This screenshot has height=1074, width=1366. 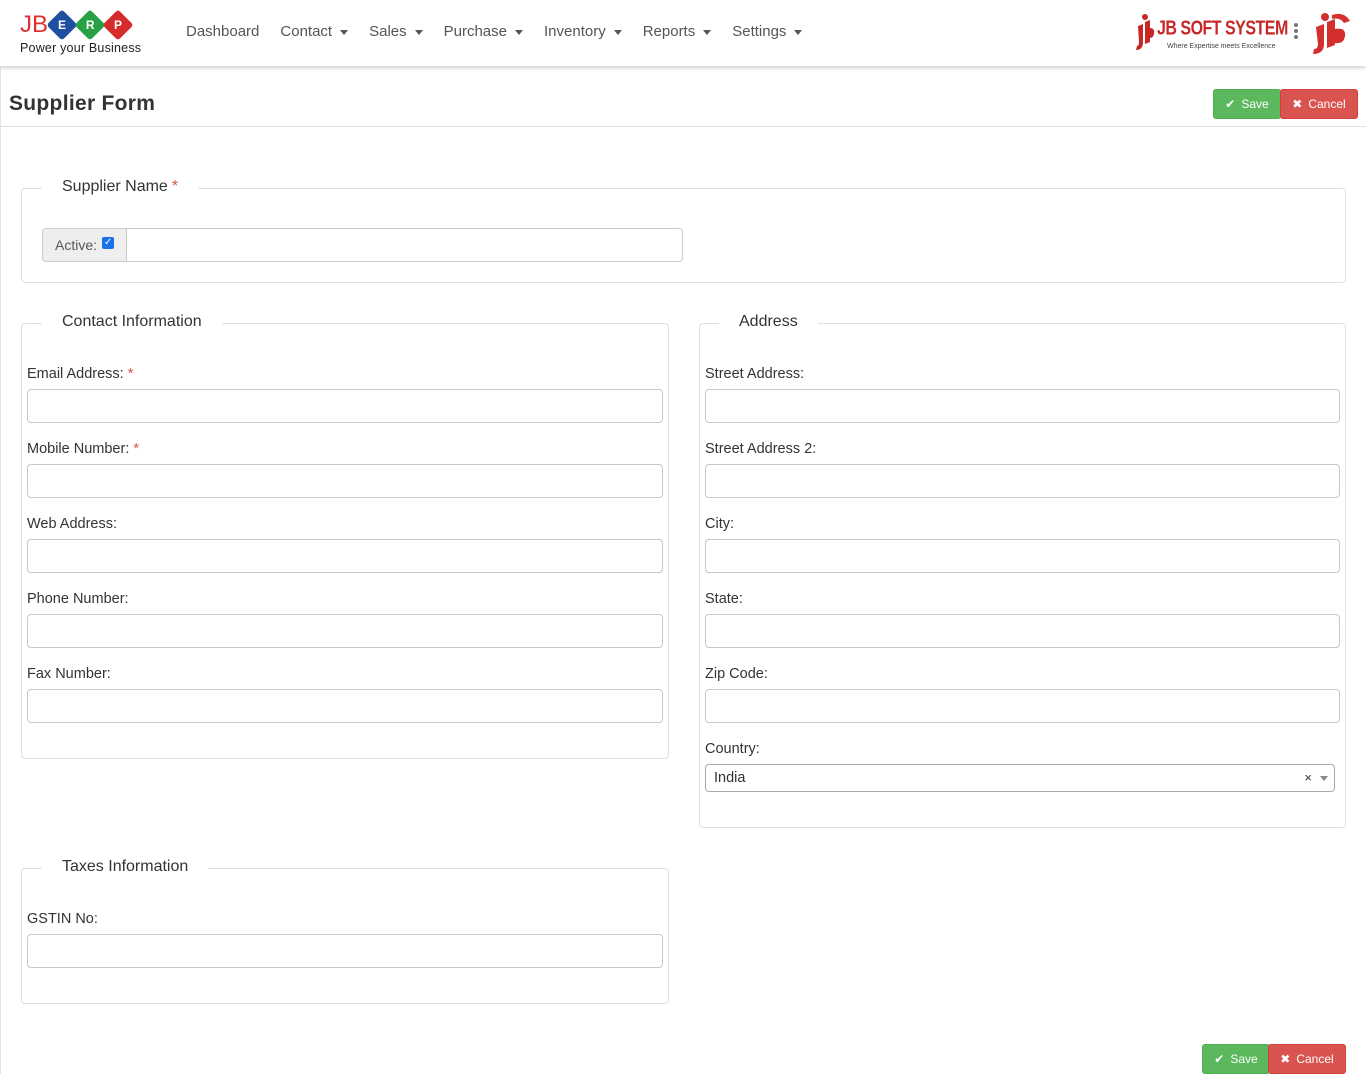 What do you see at coordinates (0, 570) in the screenshot?
I see `page-border` at bounding box center [0, 570].